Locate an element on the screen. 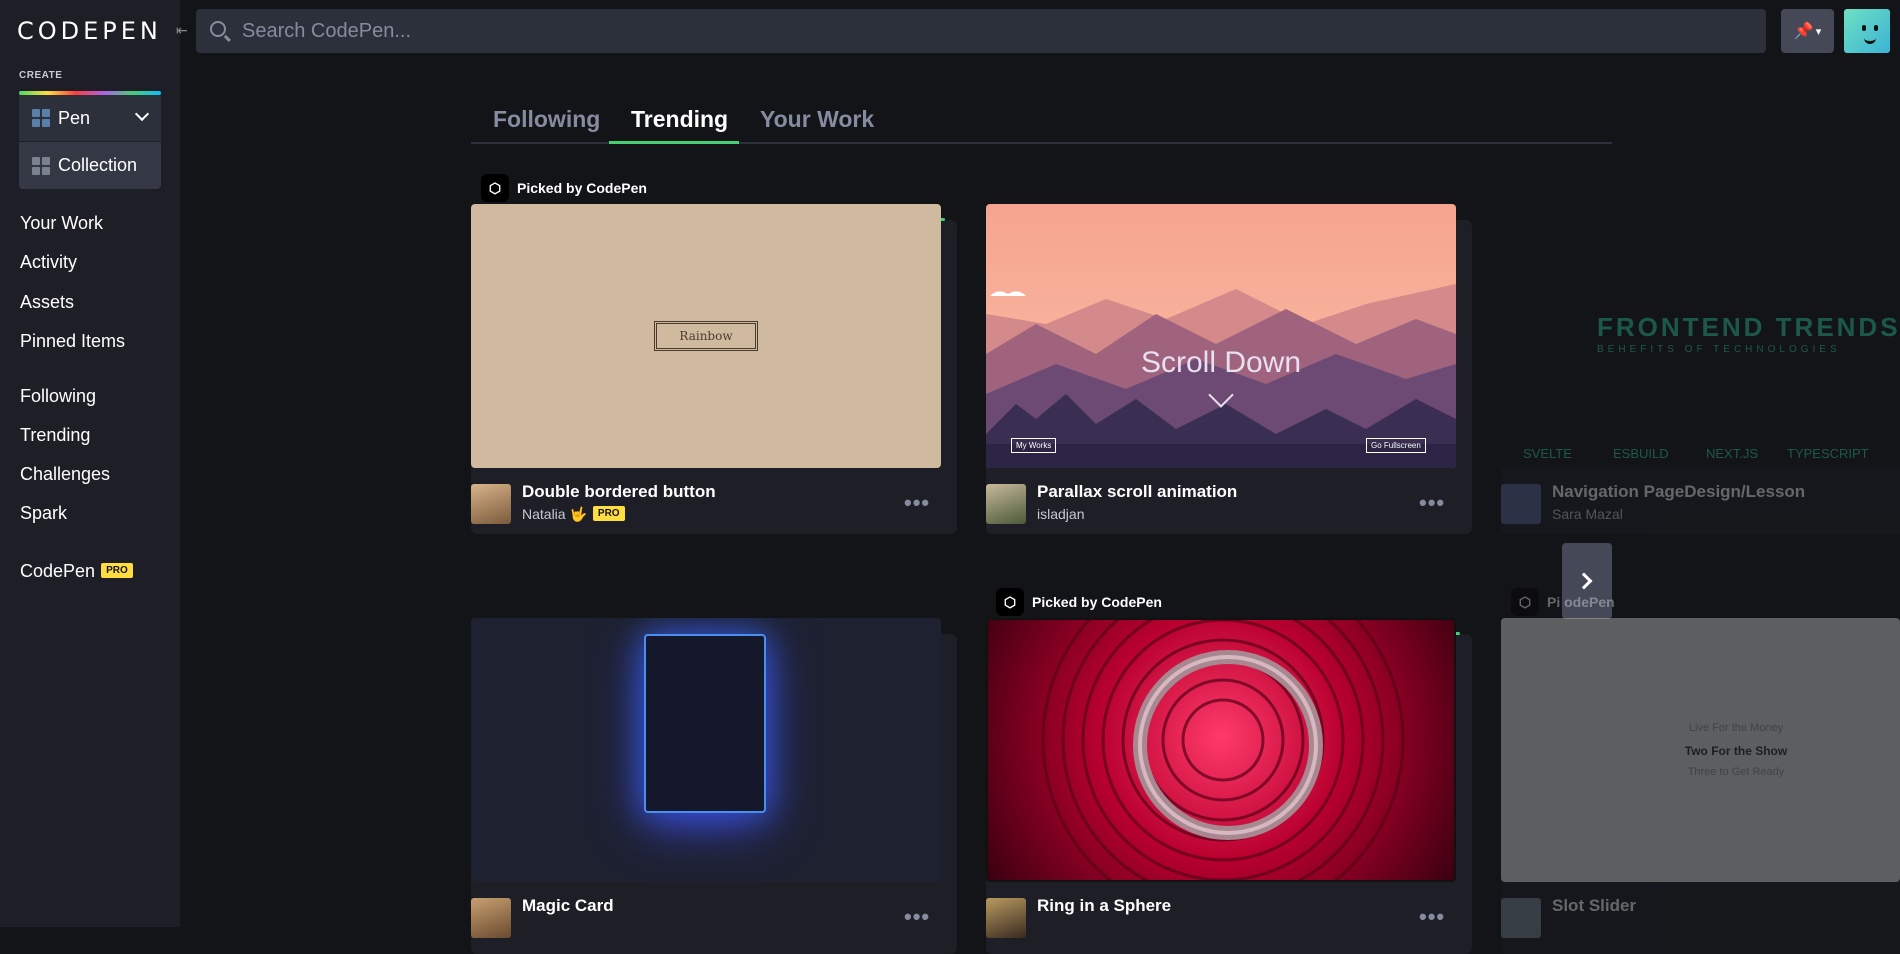  tag-svelte: SVELTE is located at coordinates (1547, 453).